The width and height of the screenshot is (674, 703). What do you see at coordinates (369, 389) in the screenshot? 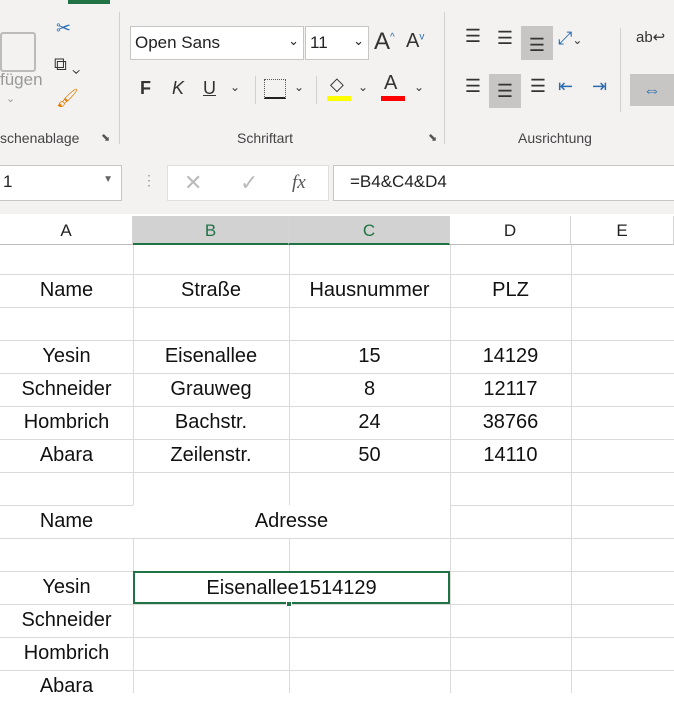
I see `table-cell: 8` at bounding box center [369, 389].